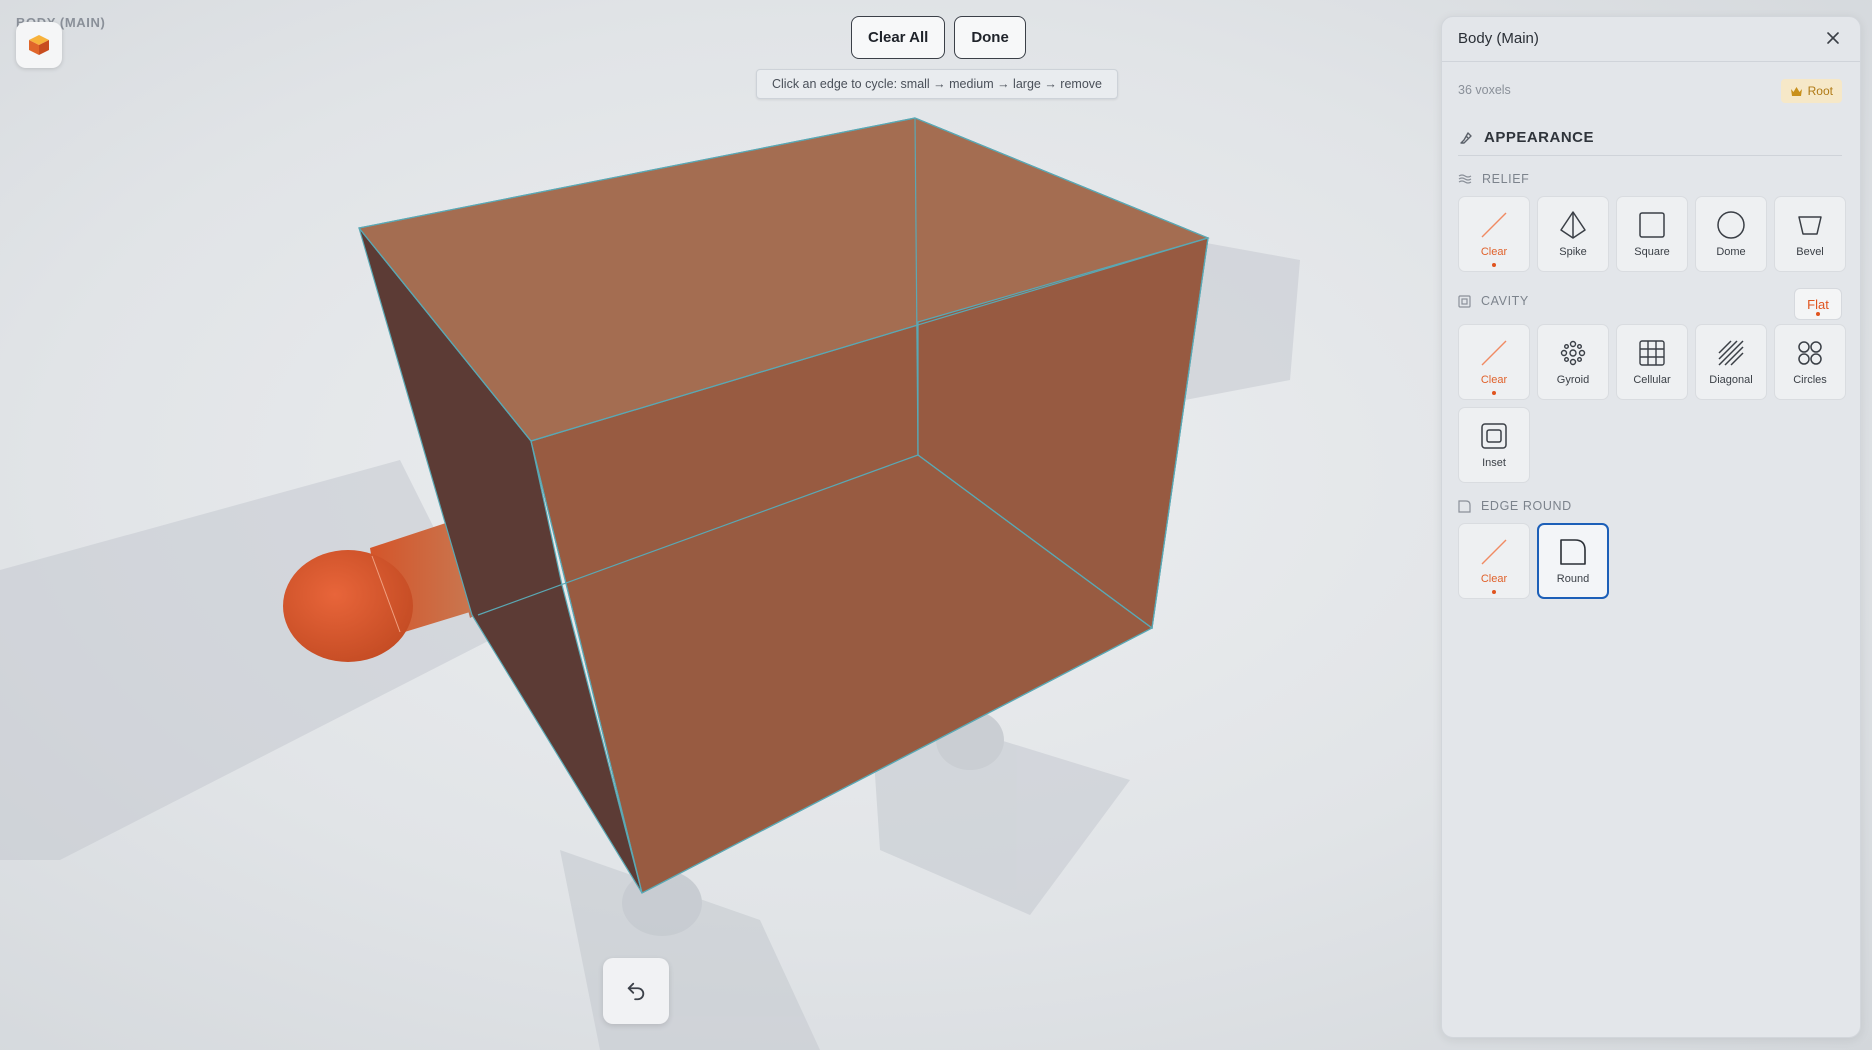 This screenshot has width=1872, height=1050. I want to click on close-icon, so click(1833, 38).